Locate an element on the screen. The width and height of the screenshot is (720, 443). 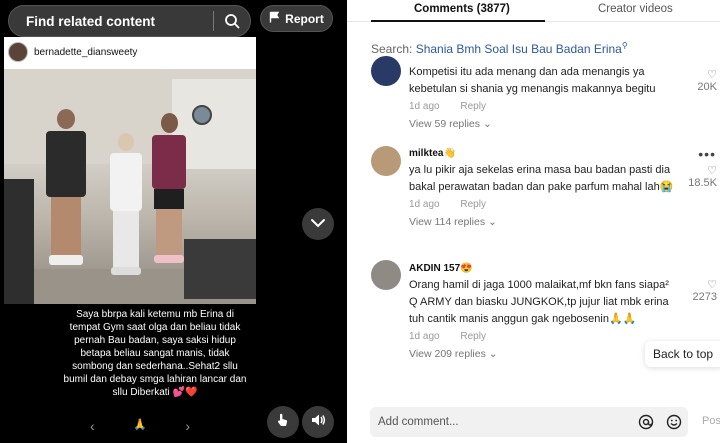
like-count: 2273 is located at coordinates (704, 297).